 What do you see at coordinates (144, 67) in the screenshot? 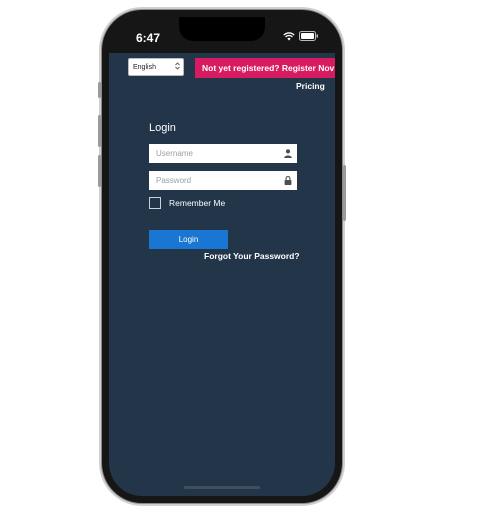
I see `language-select-value: English` at bounding box center [144, 67].